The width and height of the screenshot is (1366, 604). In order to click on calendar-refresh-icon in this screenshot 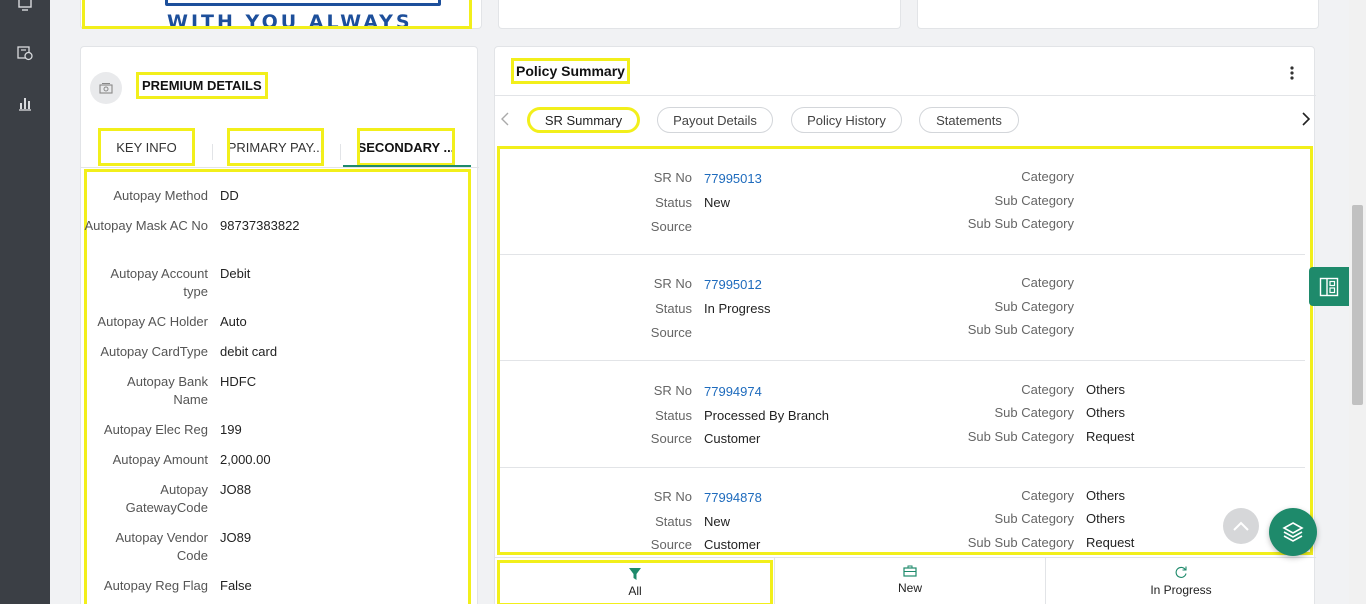, I will do `click(25, 53)`.